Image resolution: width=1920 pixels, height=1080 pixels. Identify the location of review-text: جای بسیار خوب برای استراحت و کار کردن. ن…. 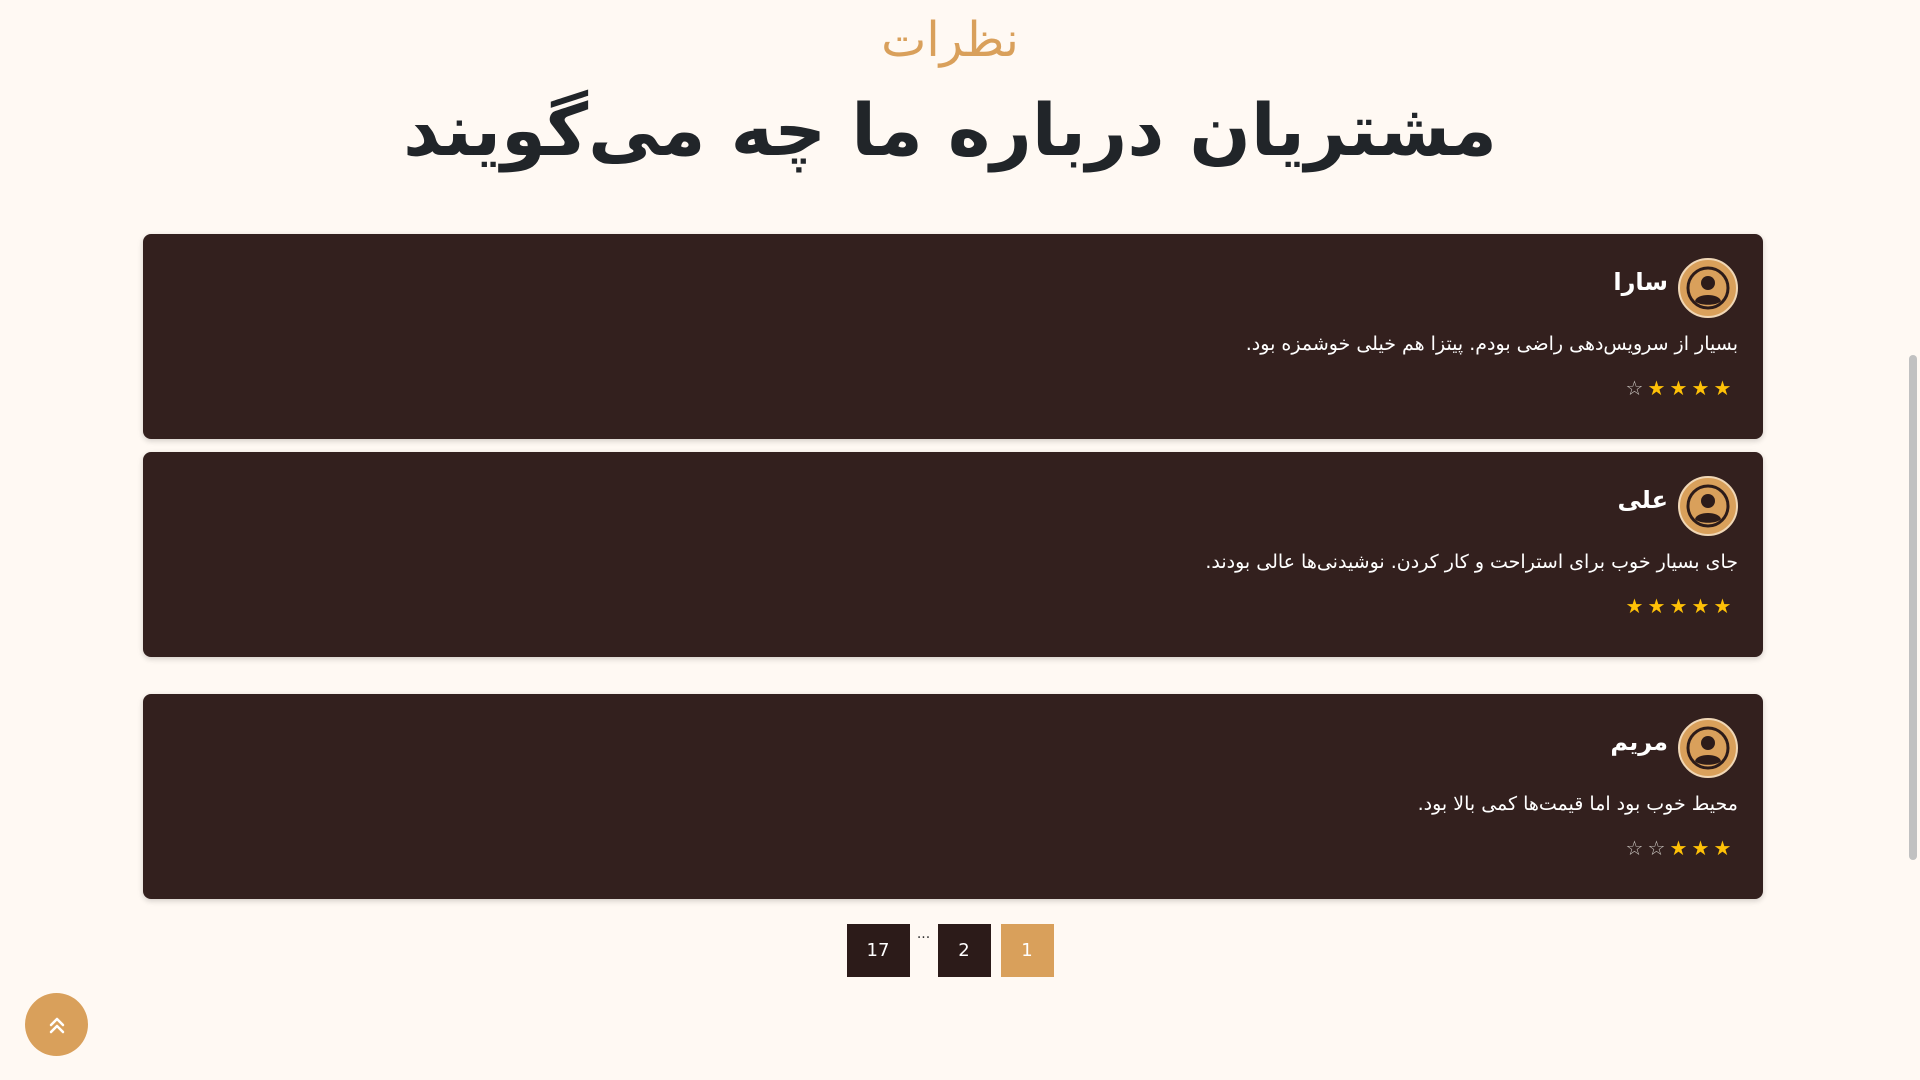
(1471, 562).